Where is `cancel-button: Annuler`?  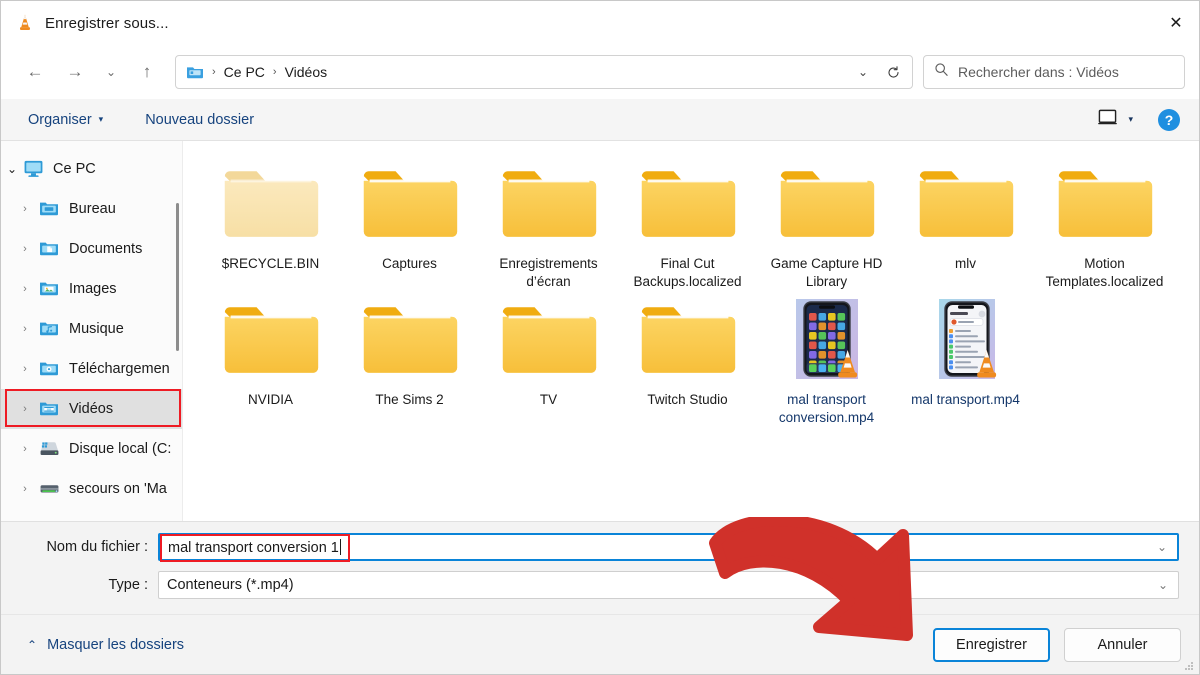 cancel-button: Annuler is located at coordinates (1122, 644).